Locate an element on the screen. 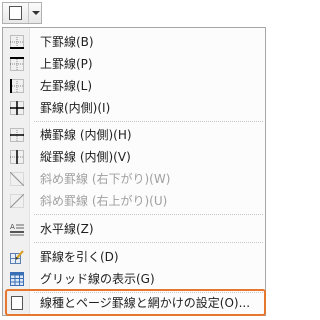 The image size is (320, 320). menu-item-diagonal-up: 斜め罫線 (右上がり)(U) is located at coordinates (134, 201).